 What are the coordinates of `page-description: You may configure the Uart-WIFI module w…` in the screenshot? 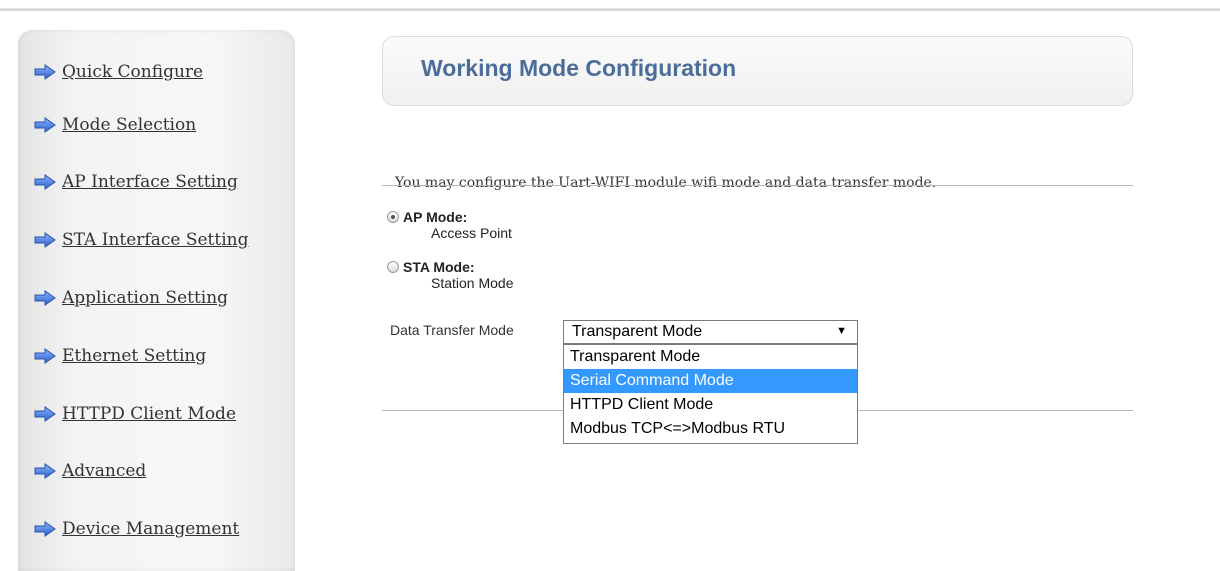 It's located at (666, 183).